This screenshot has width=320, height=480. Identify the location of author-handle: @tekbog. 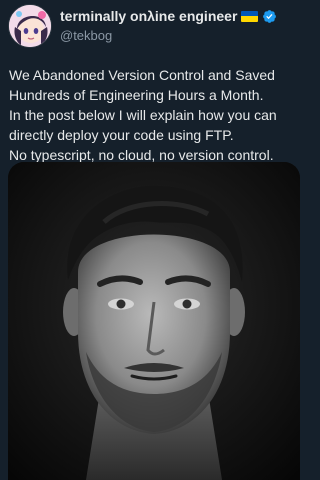
(181, 35).